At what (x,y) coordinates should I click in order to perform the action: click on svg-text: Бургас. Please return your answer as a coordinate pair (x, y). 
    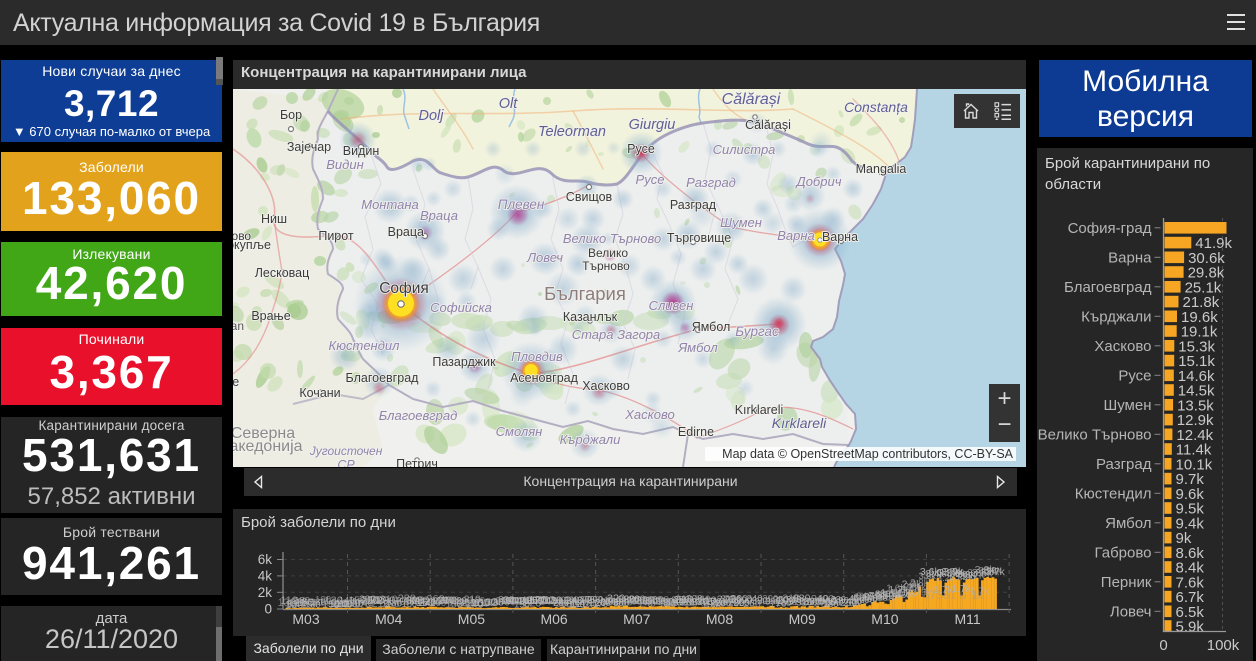
    Looking at the image, I should click on (757, 331).